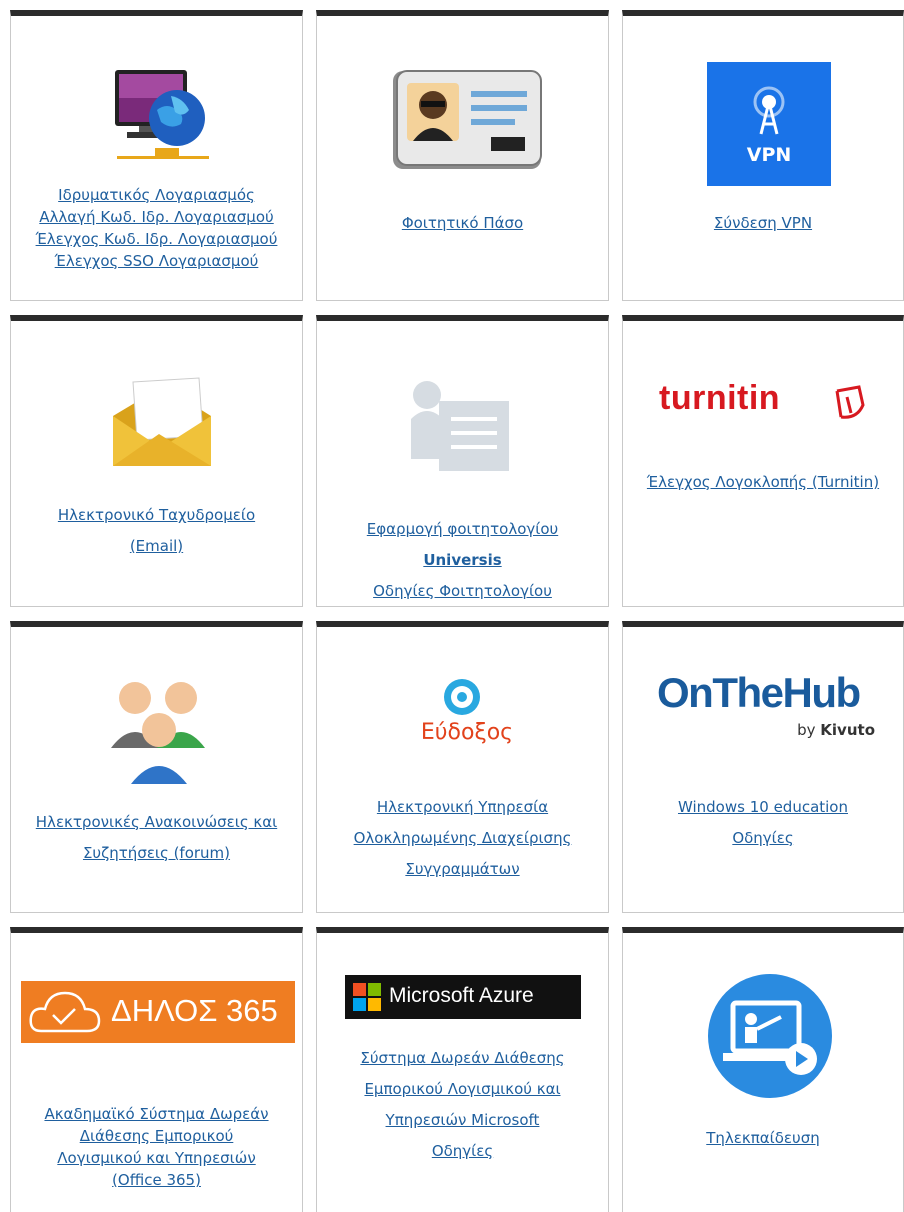  Describe the element at coordinates (462, 869) in the screenshot. I see `link-eudoxus-3: Συγγραμμάτων` at that location.